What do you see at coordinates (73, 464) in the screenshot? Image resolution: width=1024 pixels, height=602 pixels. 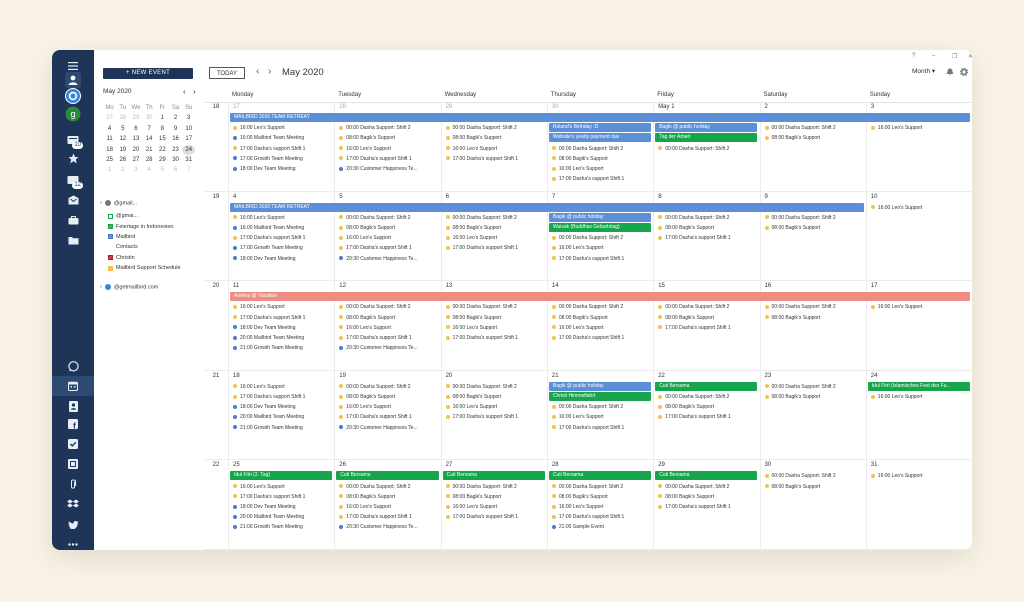 I see `docs-icon` at bounding box center [73, 464].